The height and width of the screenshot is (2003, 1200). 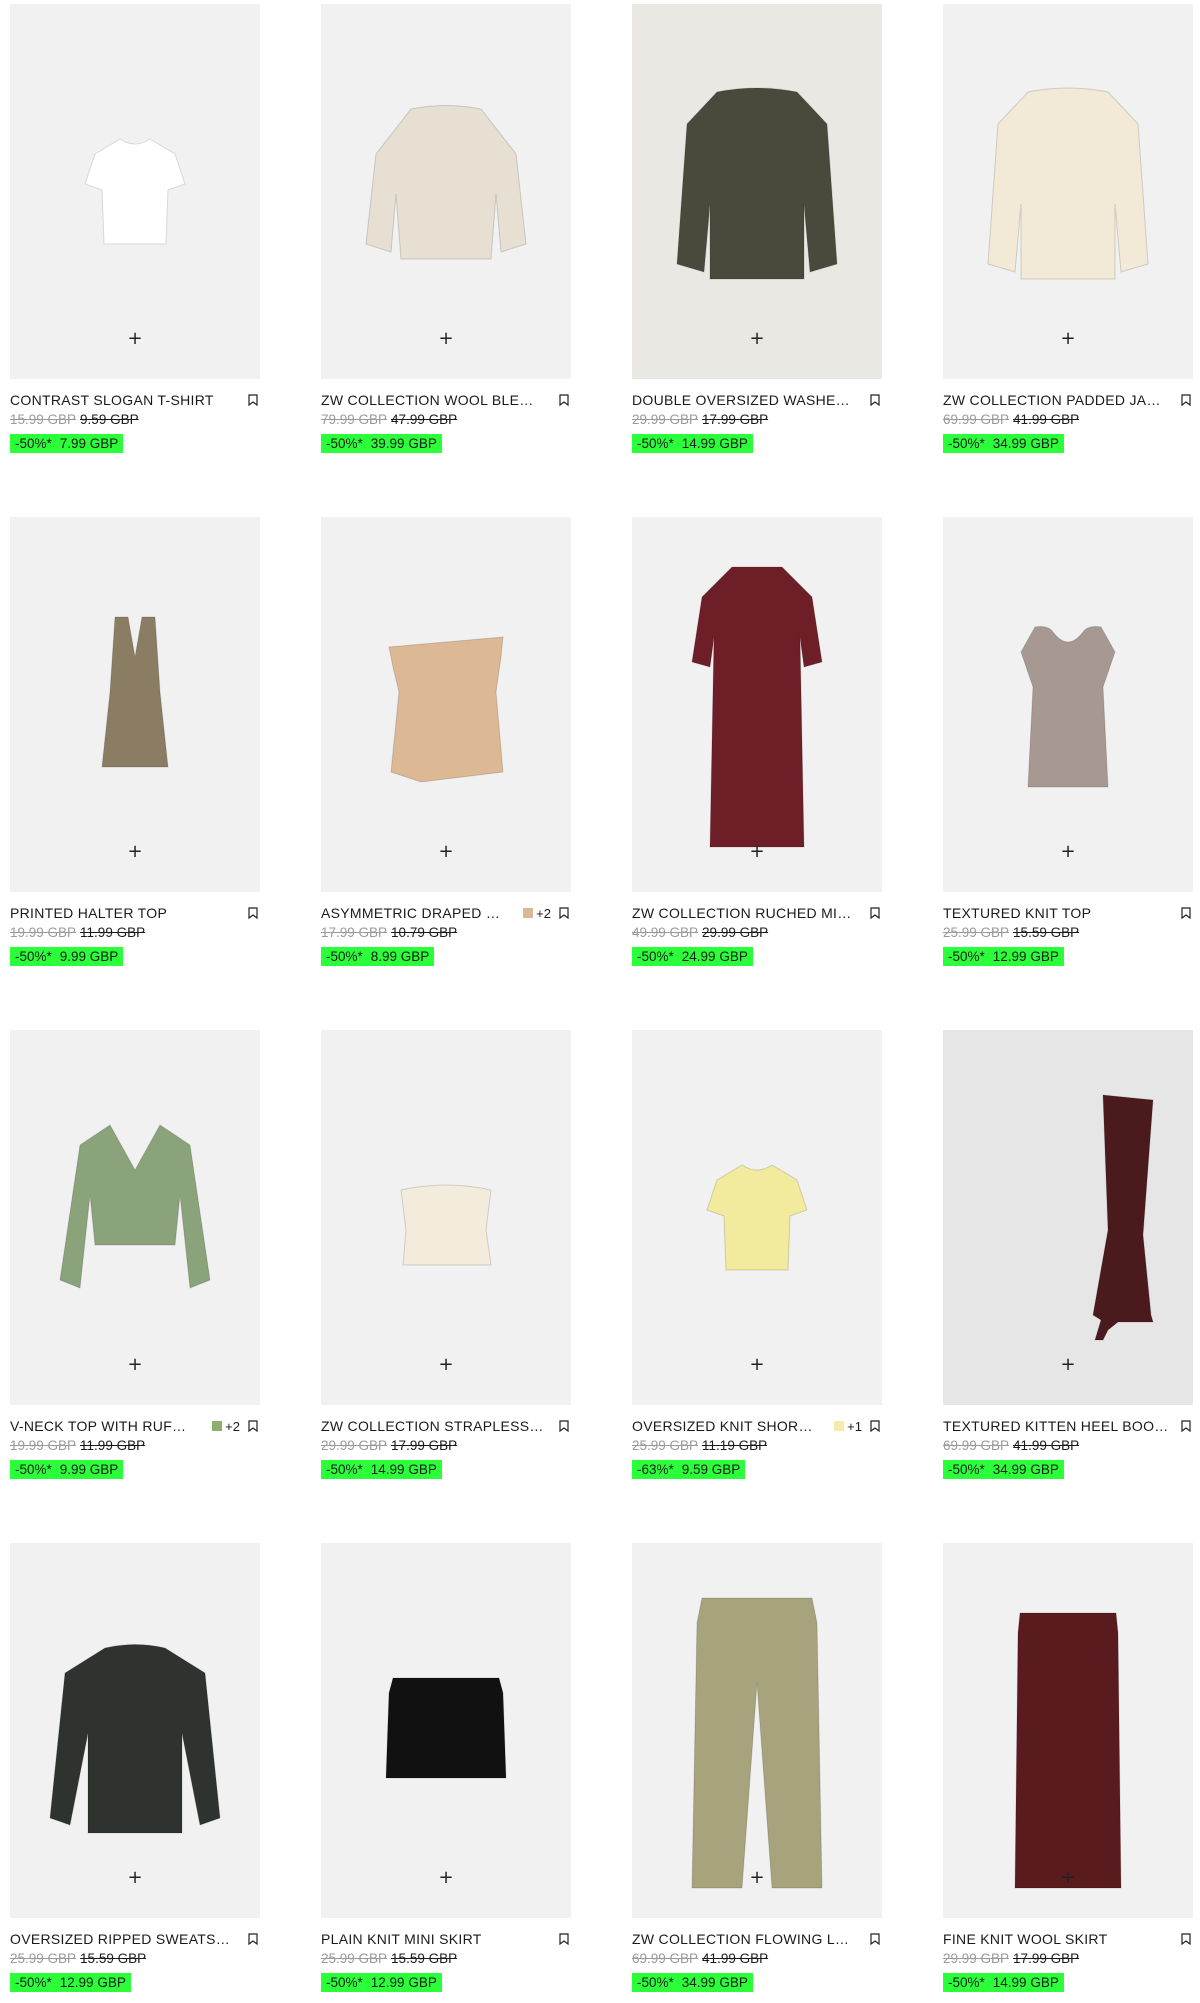 I want to click on product-name-row: OVERSIZED KNIT SHOR… +1, so click(x=757, y=1426).